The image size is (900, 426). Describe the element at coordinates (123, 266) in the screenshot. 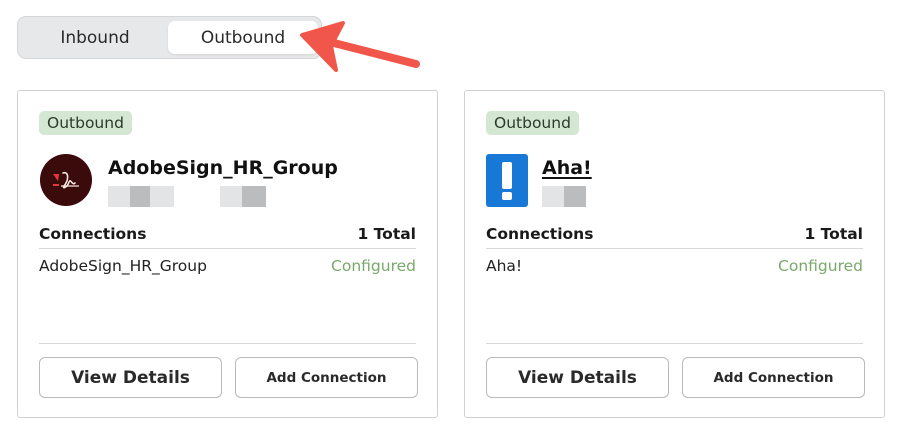

I see `connection-name: AdobeSign_HR_Group` at that location.